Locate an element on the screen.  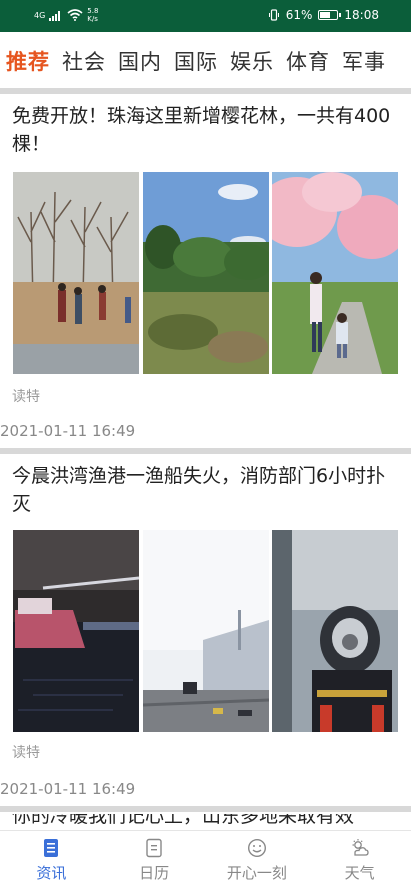
tab-domestic: 国内 is located at coordinates (140, 61).